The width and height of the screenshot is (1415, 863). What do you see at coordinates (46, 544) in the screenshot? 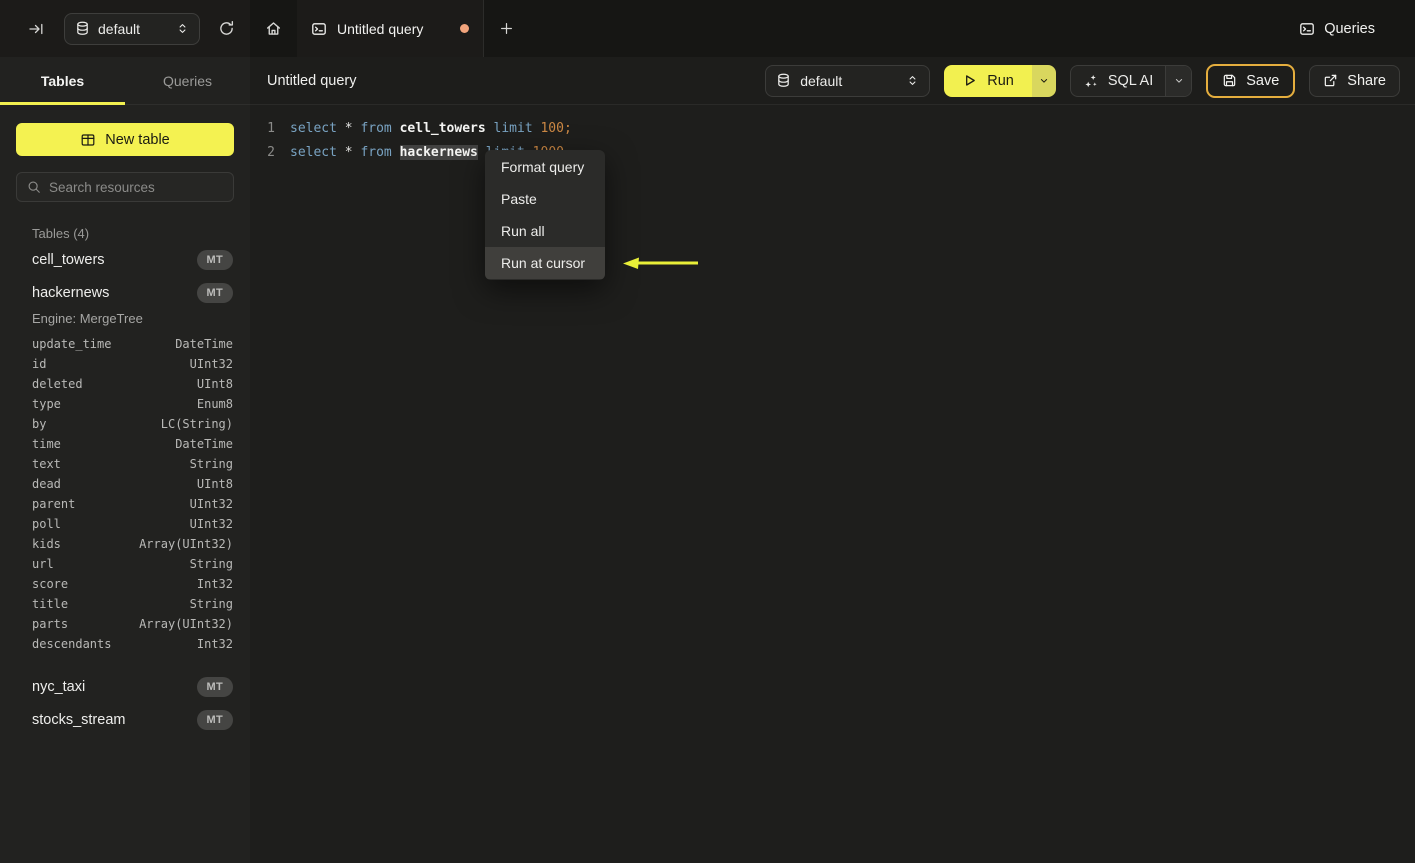
I see `column-name: kids` at bounding box center [46, 544].